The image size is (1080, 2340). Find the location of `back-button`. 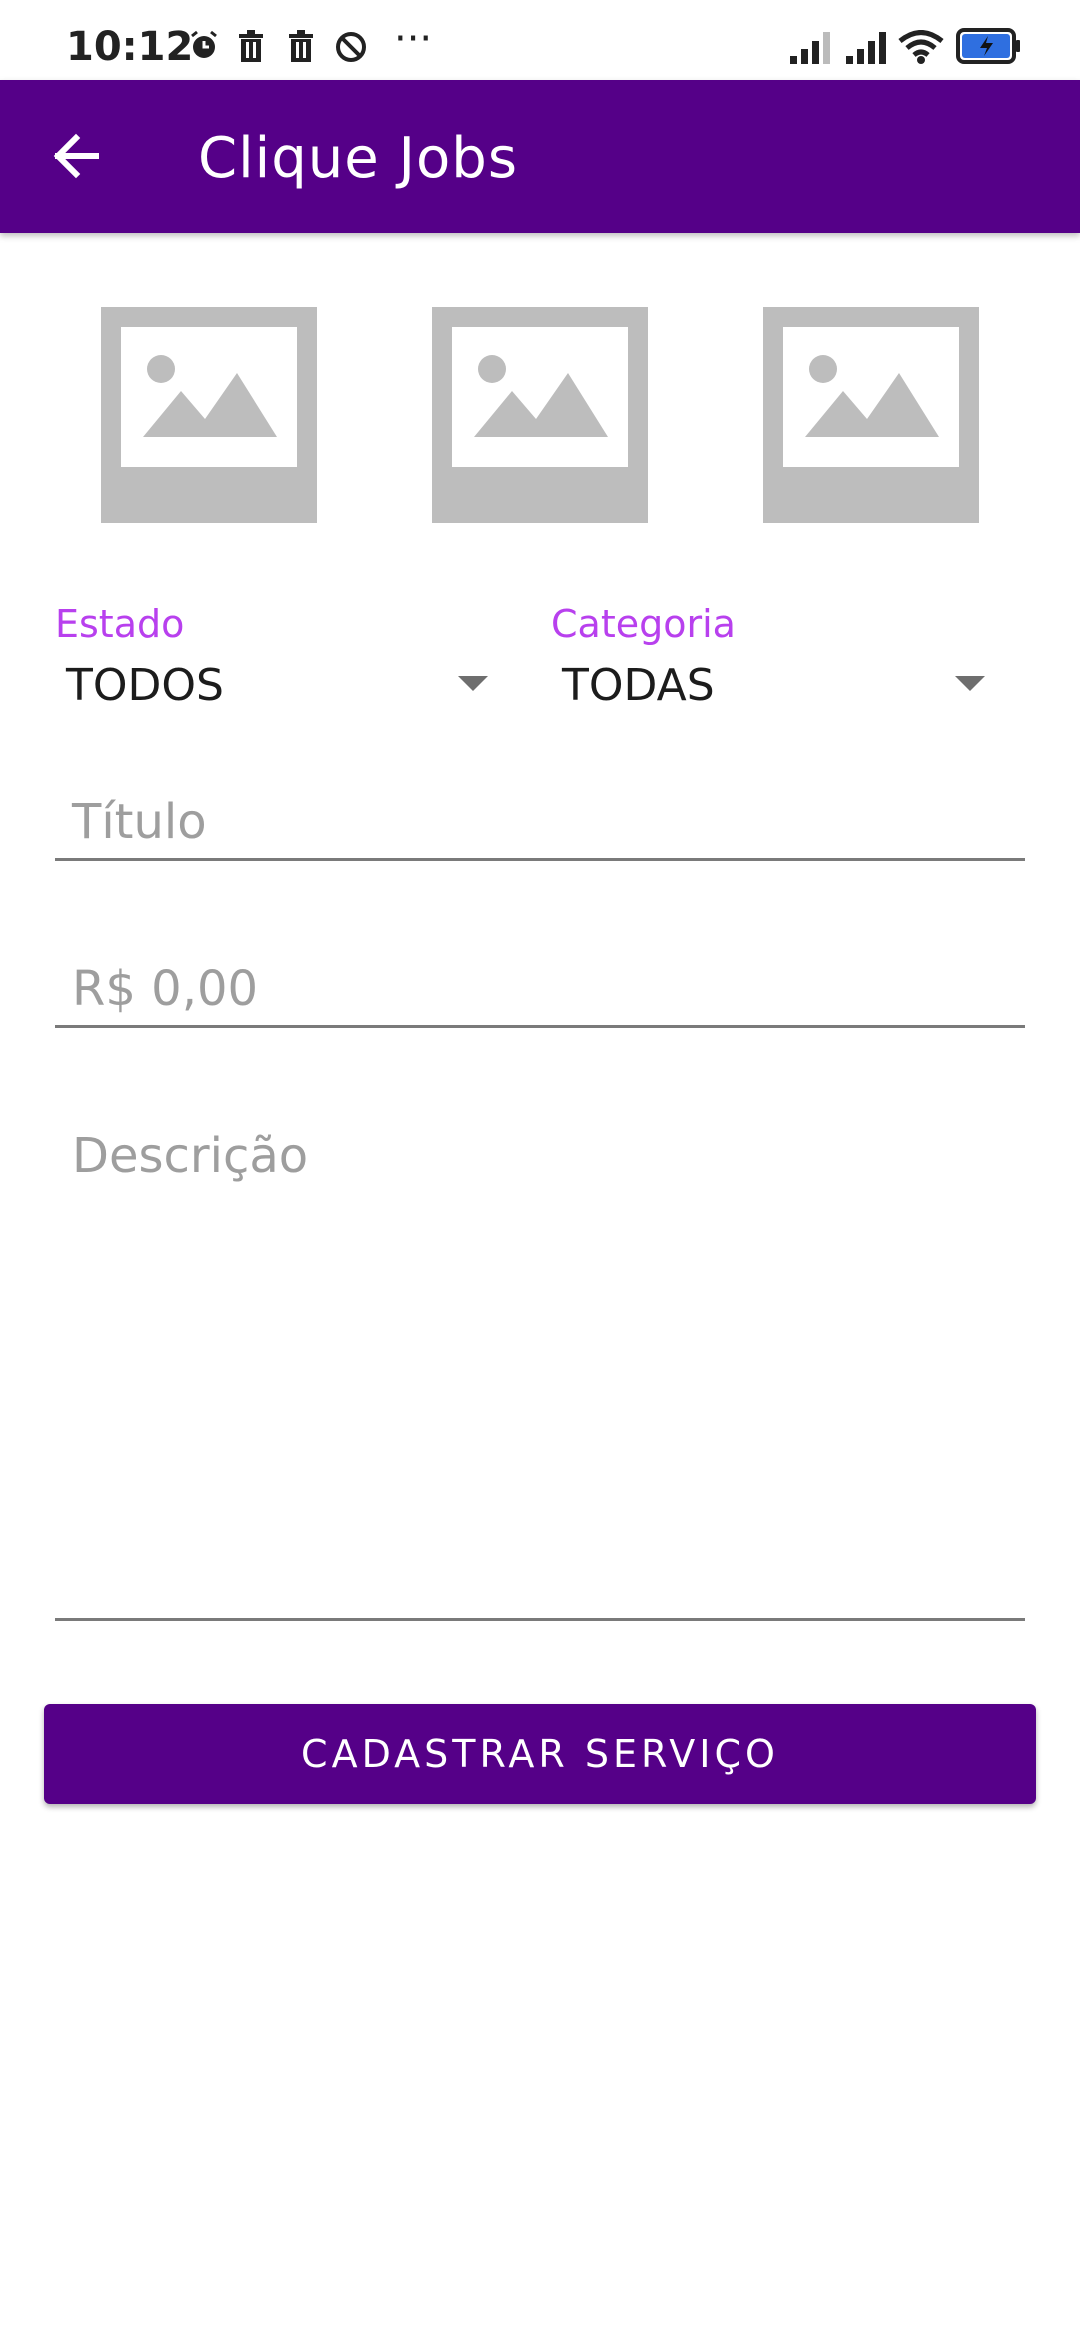

back-button is located at coordinates (80, 156).